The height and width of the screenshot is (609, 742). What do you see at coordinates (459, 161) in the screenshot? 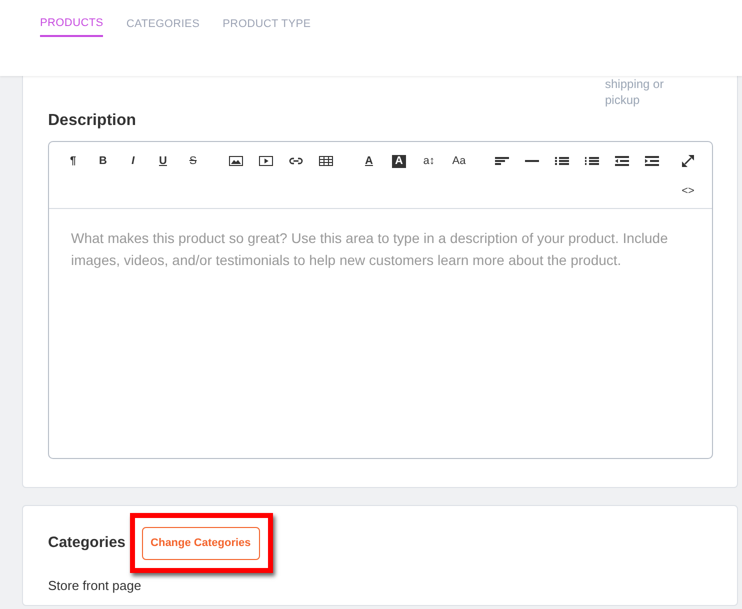
I see `format-button: Aa` at bounding box center [459, 161].